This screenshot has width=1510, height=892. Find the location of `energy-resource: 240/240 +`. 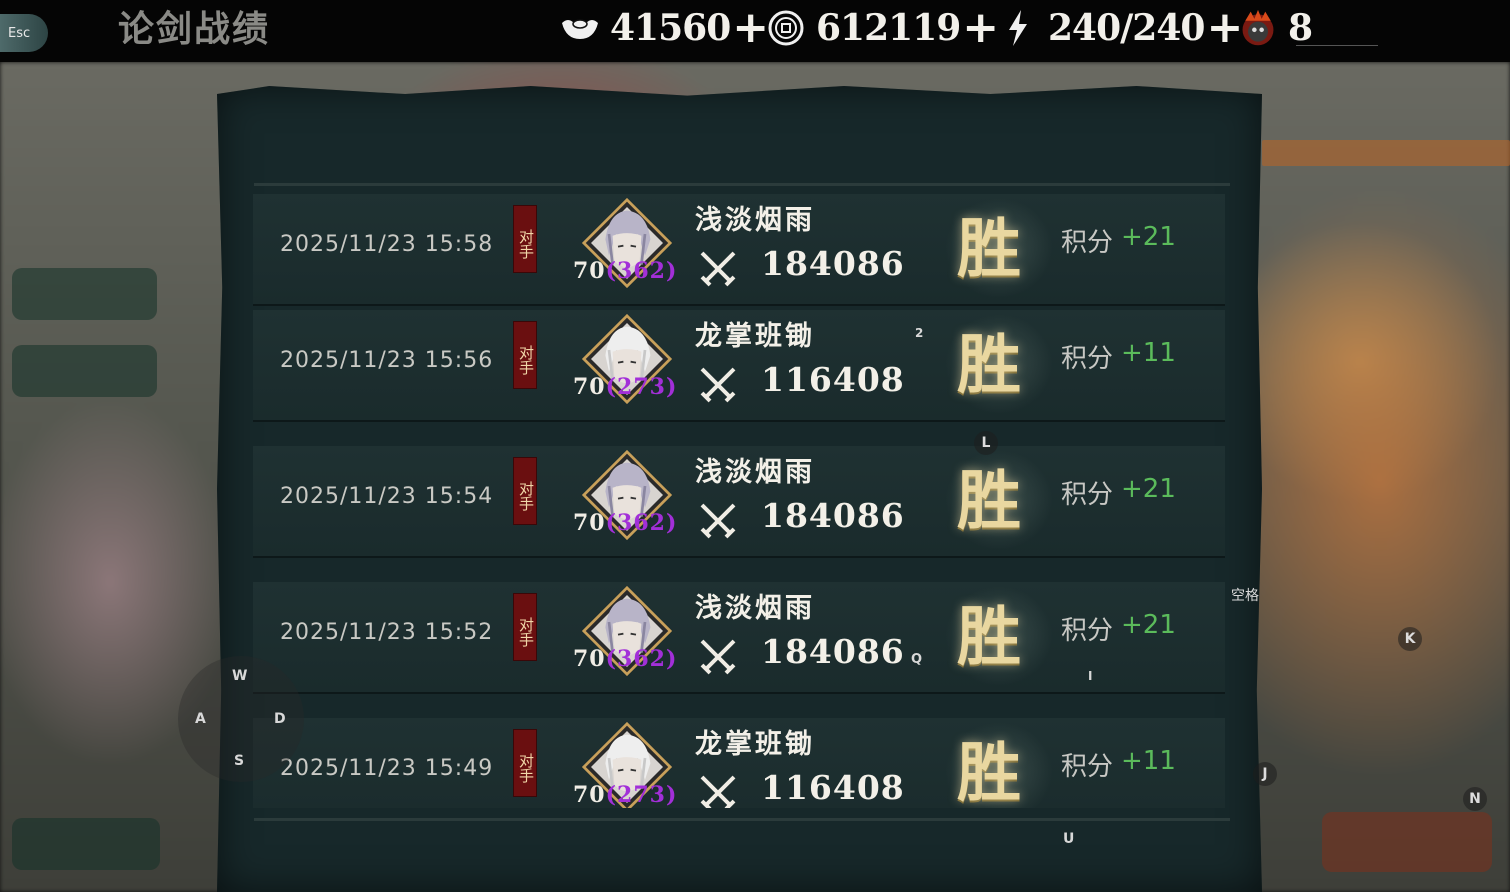

energy-resource: 240/240 + is located at coordinates (1120, 28).